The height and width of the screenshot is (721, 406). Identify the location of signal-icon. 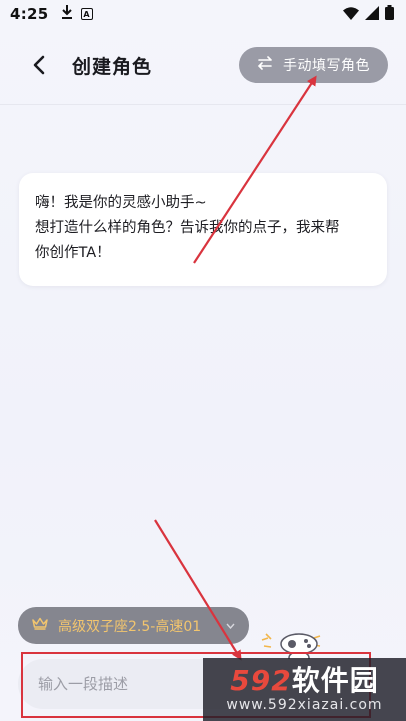
(372, 14).